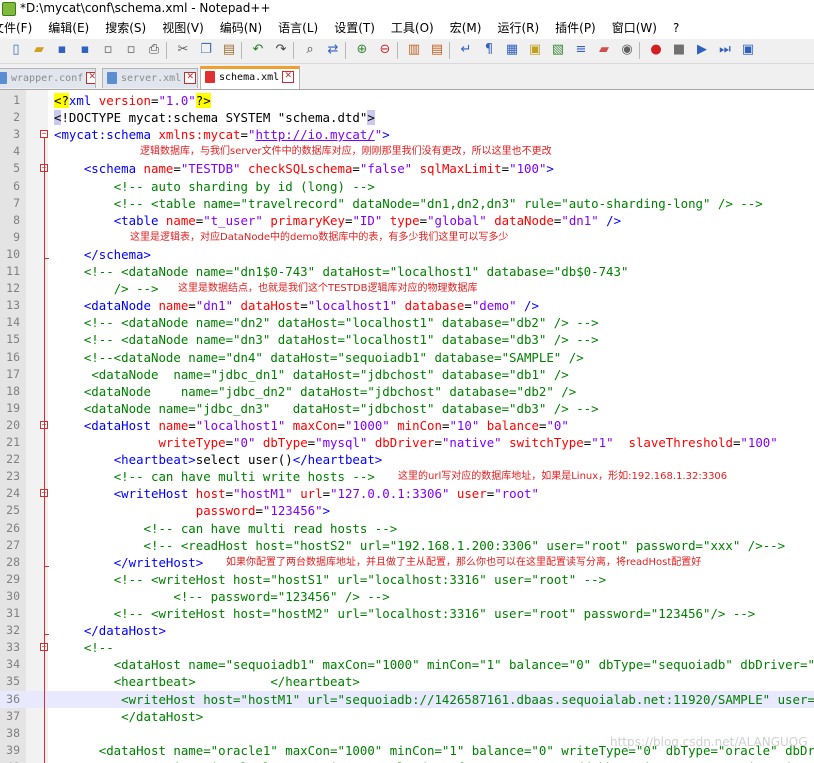 Image resolution: width=814 pixels, height=763 pixels. I want to click on paste-icon: ▤, so click(229, 50).